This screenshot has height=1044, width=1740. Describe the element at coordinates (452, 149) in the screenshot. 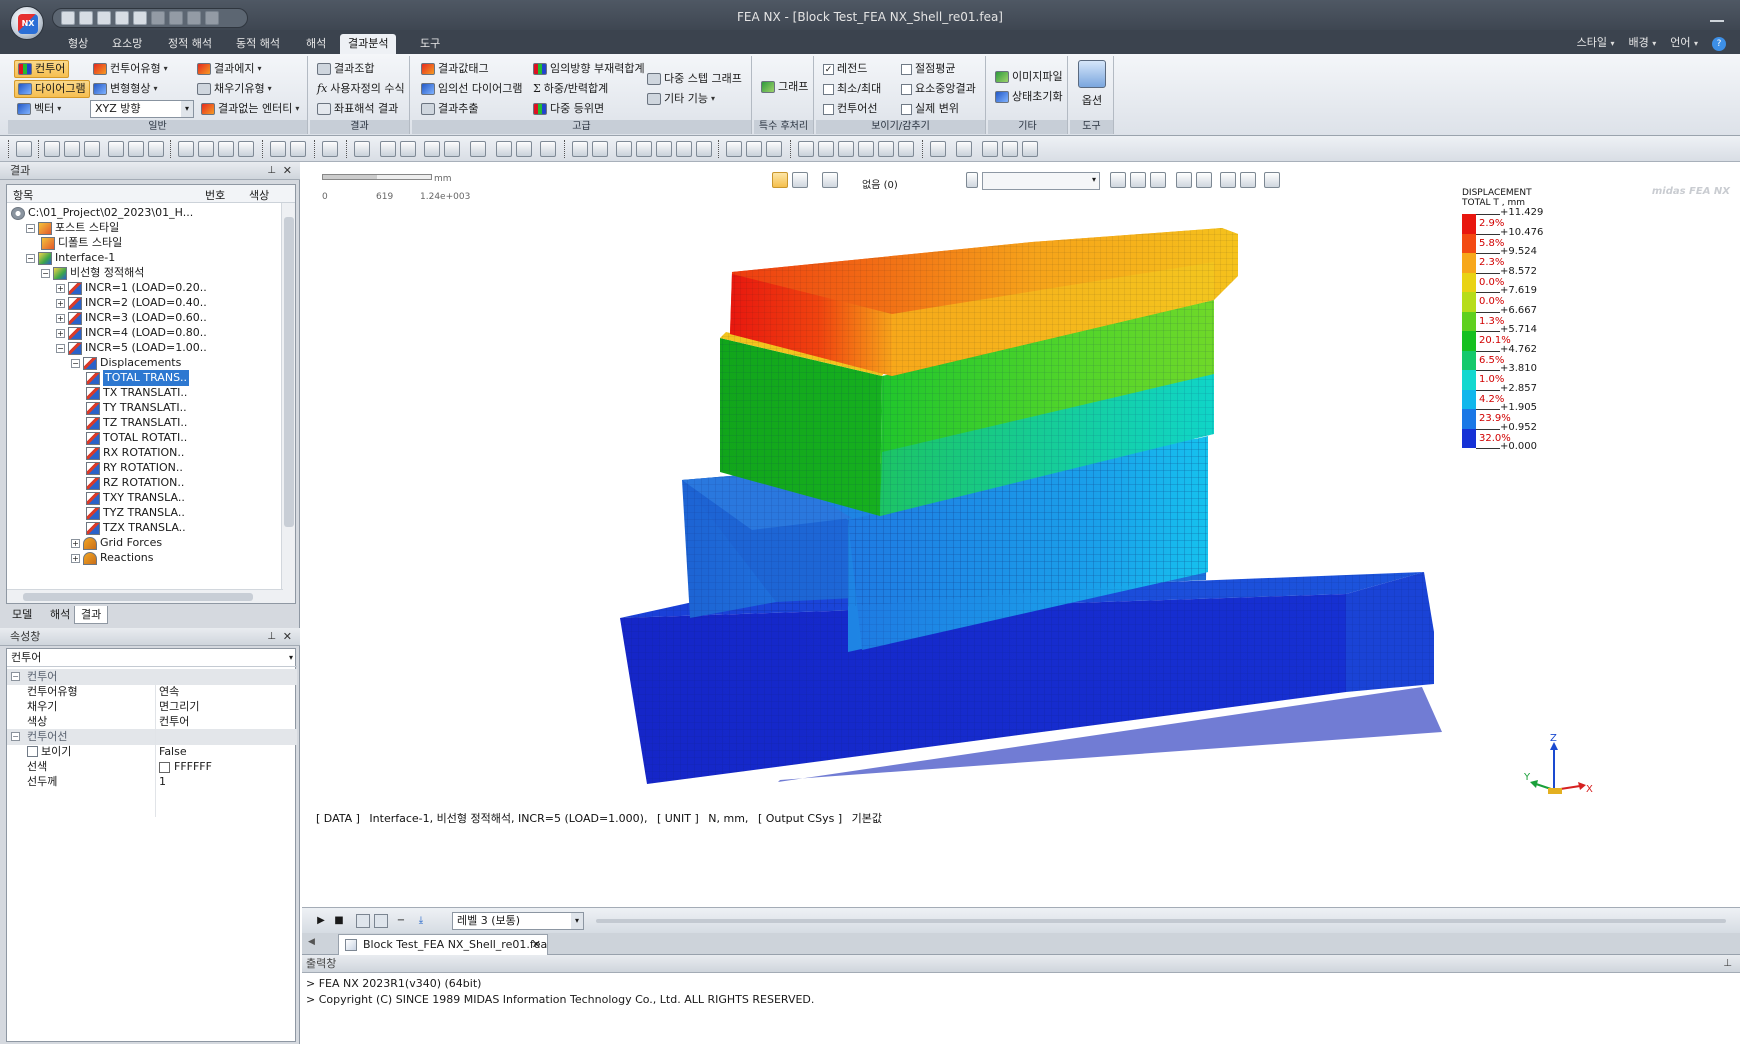

I see `element-number-icon` at that location.